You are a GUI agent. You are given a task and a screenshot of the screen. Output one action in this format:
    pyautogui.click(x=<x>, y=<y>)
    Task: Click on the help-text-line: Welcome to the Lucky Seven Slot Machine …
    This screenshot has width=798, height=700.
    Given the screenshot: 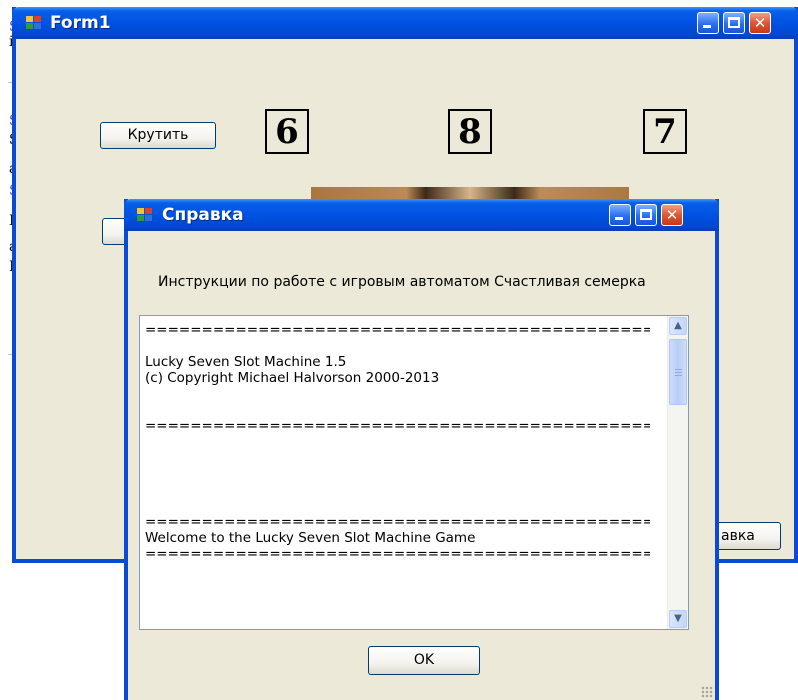 What is the action you would take?
    pyautogui.click(x=310, y=538)
    